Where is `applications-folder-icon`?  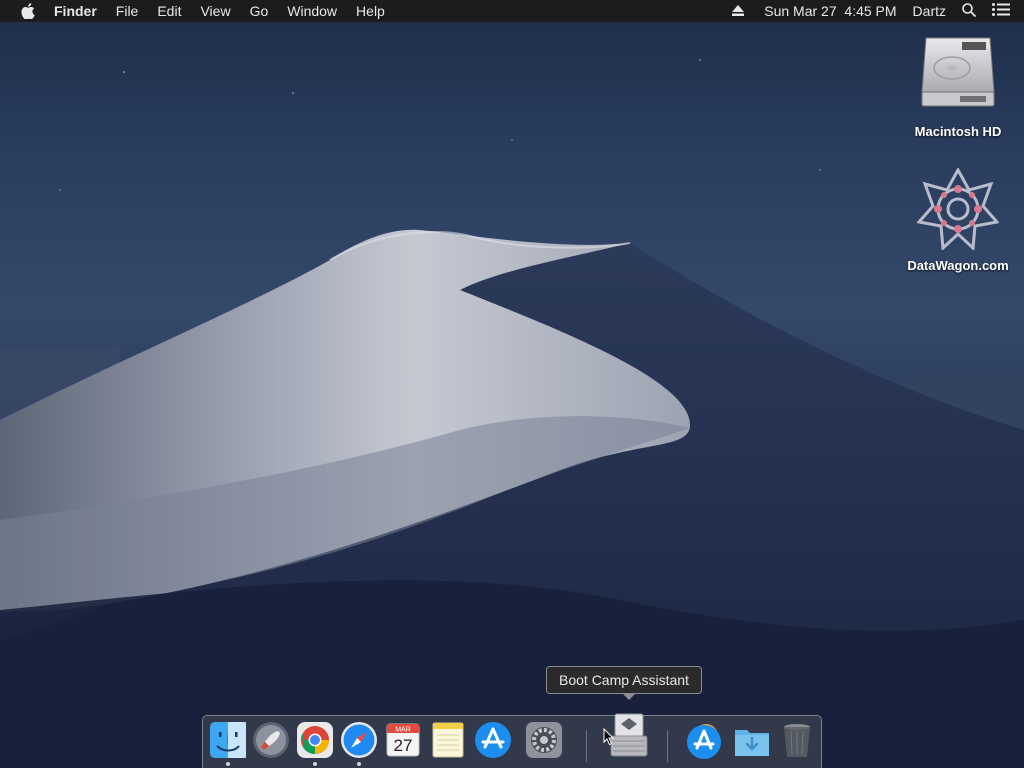 applications-folder-icon is located at coordinates (704, 741).